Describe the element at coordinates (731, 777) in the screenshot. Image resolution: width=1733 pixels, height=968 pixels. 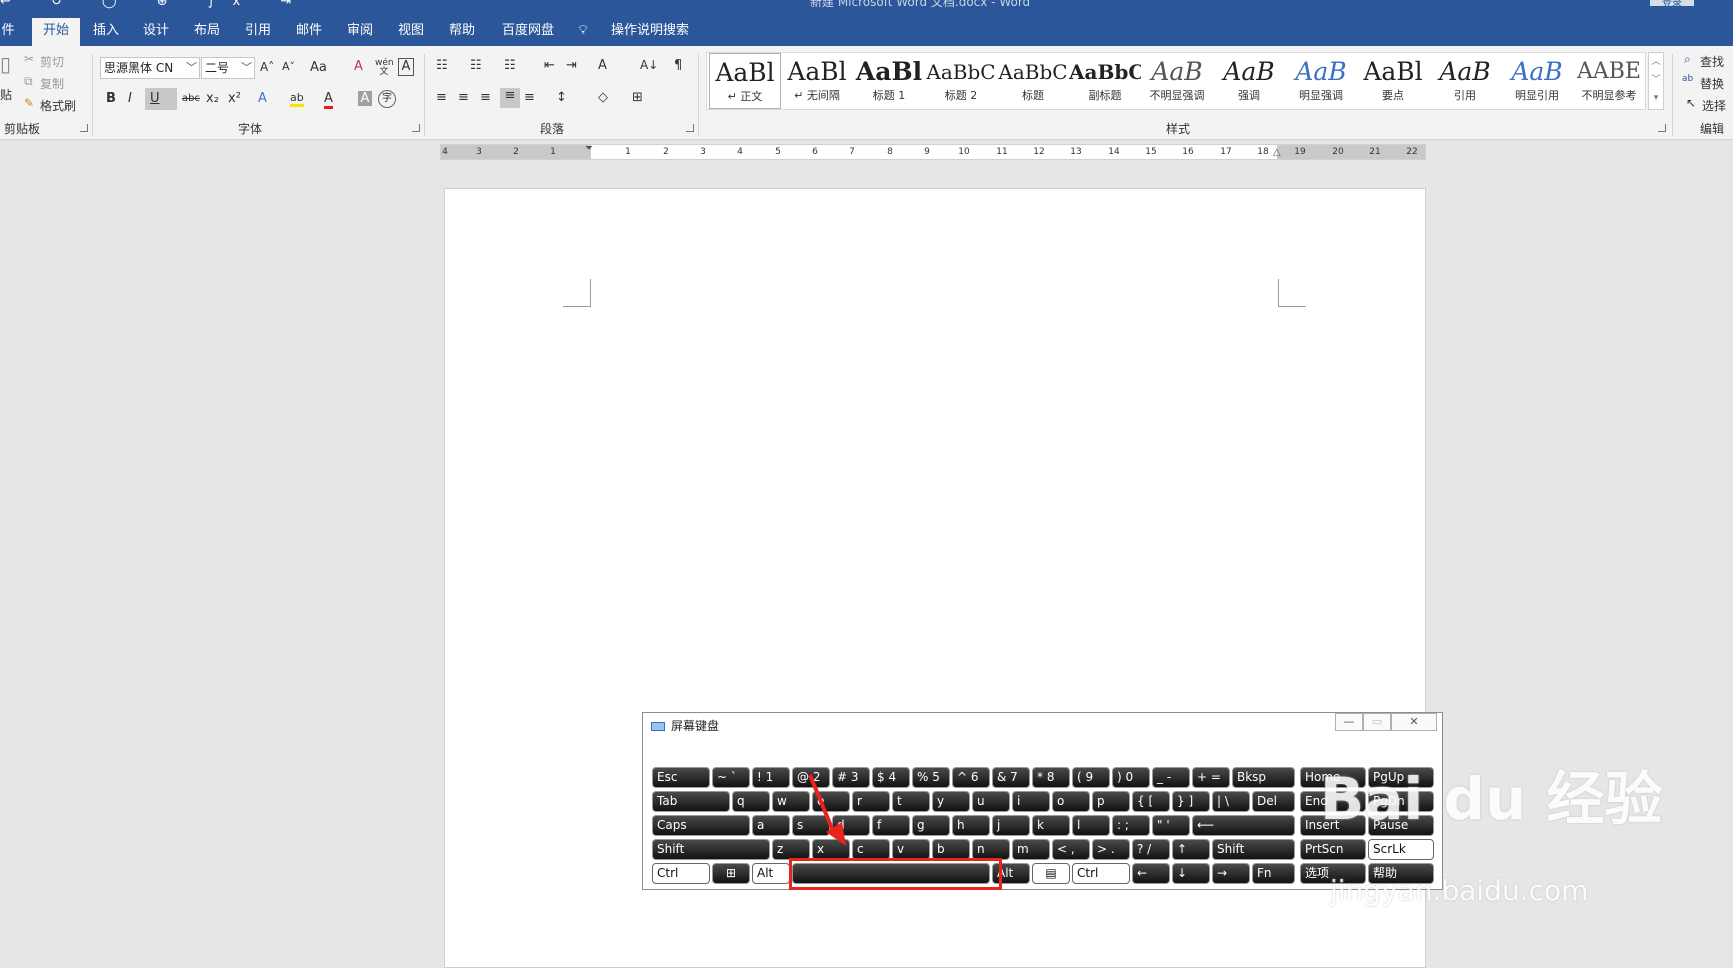
I see `key-tilde: ~ `` at that location.